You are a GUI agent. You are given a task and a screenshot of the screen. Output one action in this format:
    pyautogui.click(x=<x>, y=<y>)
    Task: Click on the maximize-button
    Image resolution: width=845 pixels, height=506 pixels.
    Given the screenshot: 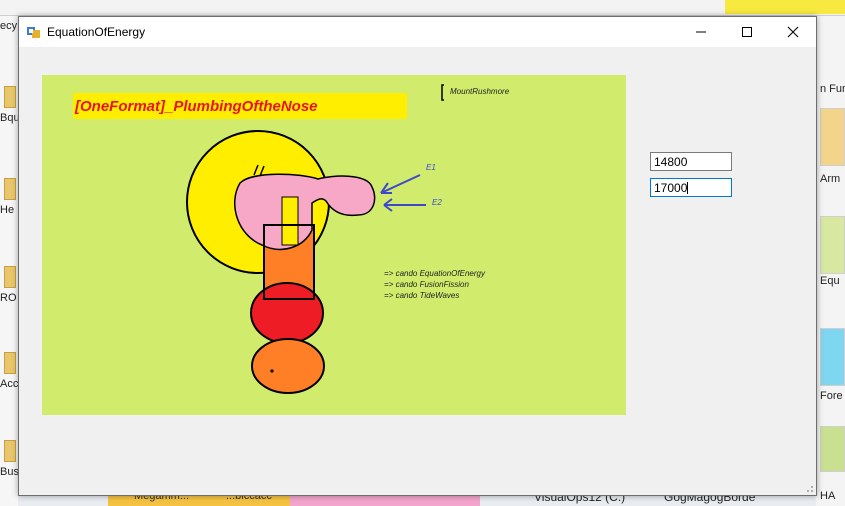 What is the action you would take?
    pyautogui.click(x=747, y=32)
    